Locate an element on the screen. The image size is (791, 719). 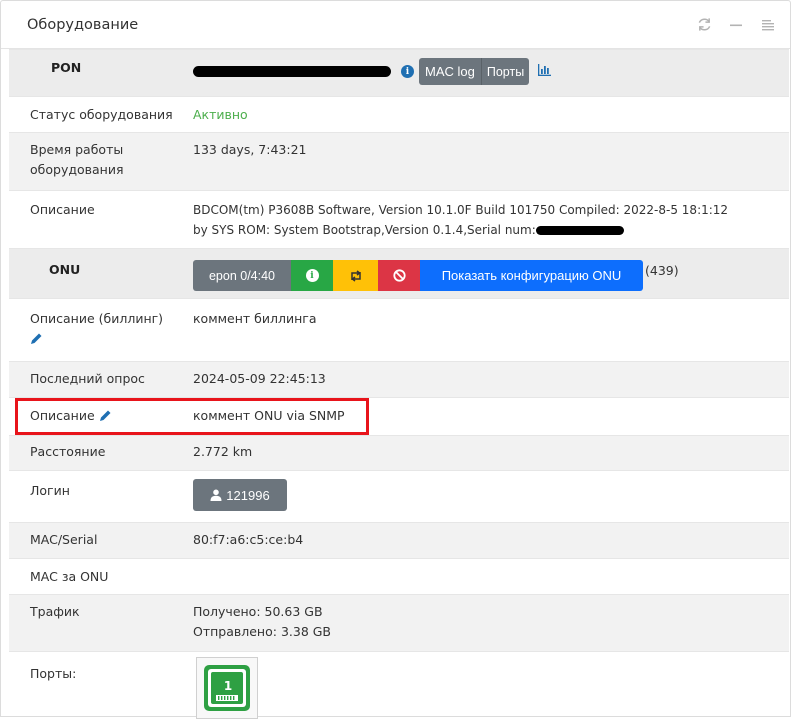
minimize-icon is located at coordinates (736, 25).